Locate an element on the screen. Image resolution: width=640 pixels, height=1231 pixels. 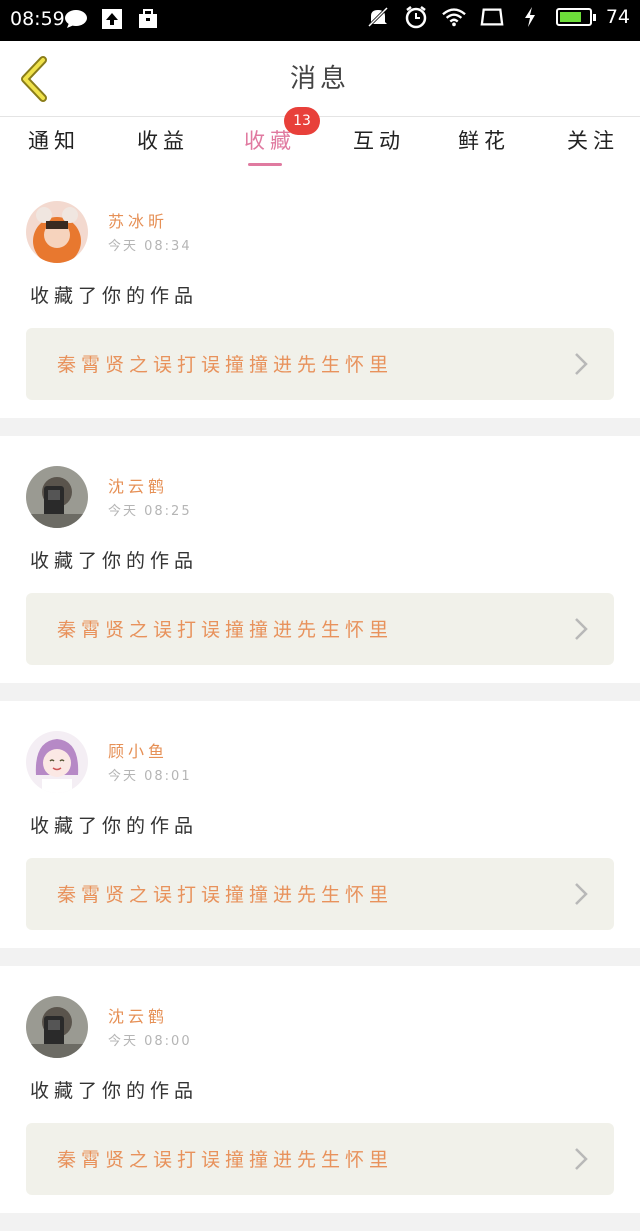
tab-earnings: 收益 is located at coordinates (163, 140).